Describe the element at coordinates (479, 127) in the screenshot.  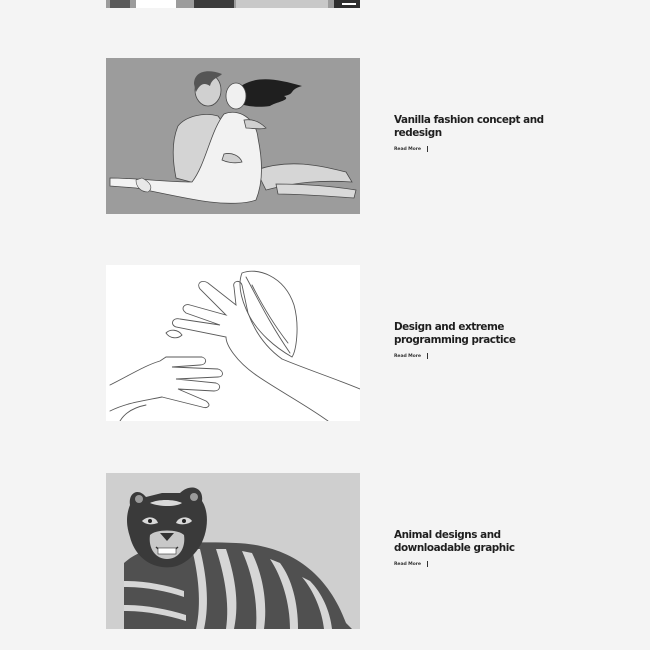
I see `post-title: Vanilla fashion concept and redesign` at that location.